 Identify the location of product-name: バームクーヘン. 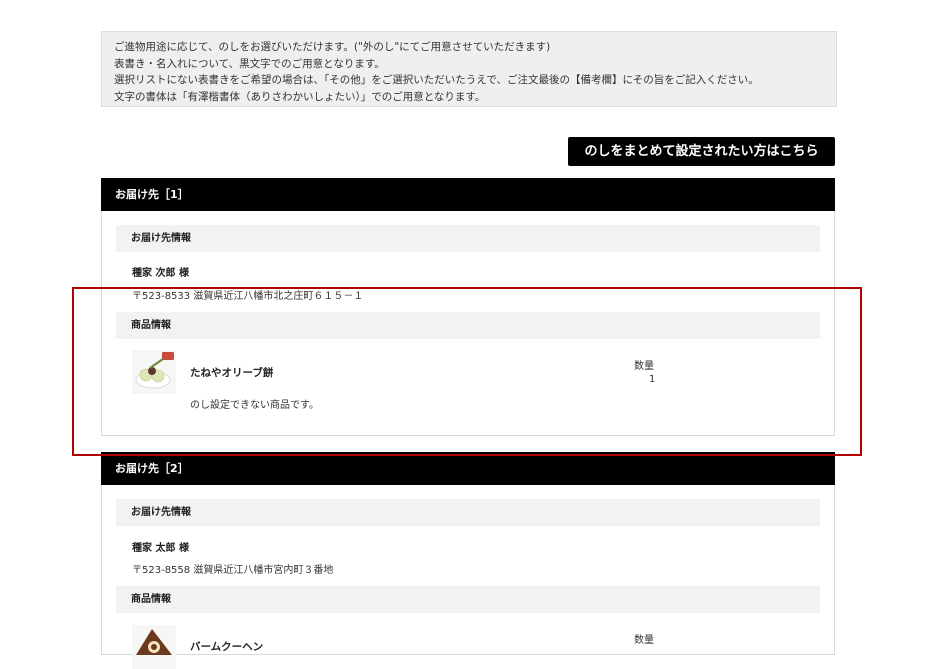
(227, 647).